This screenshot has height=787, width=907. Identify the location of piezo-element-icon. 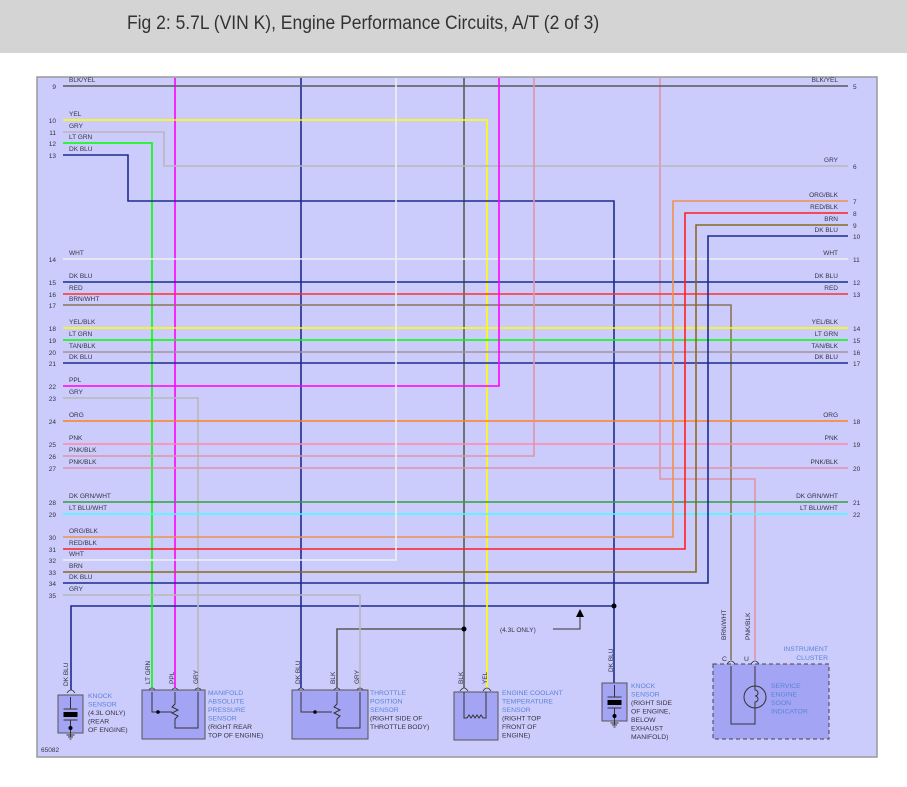
(70, 714).